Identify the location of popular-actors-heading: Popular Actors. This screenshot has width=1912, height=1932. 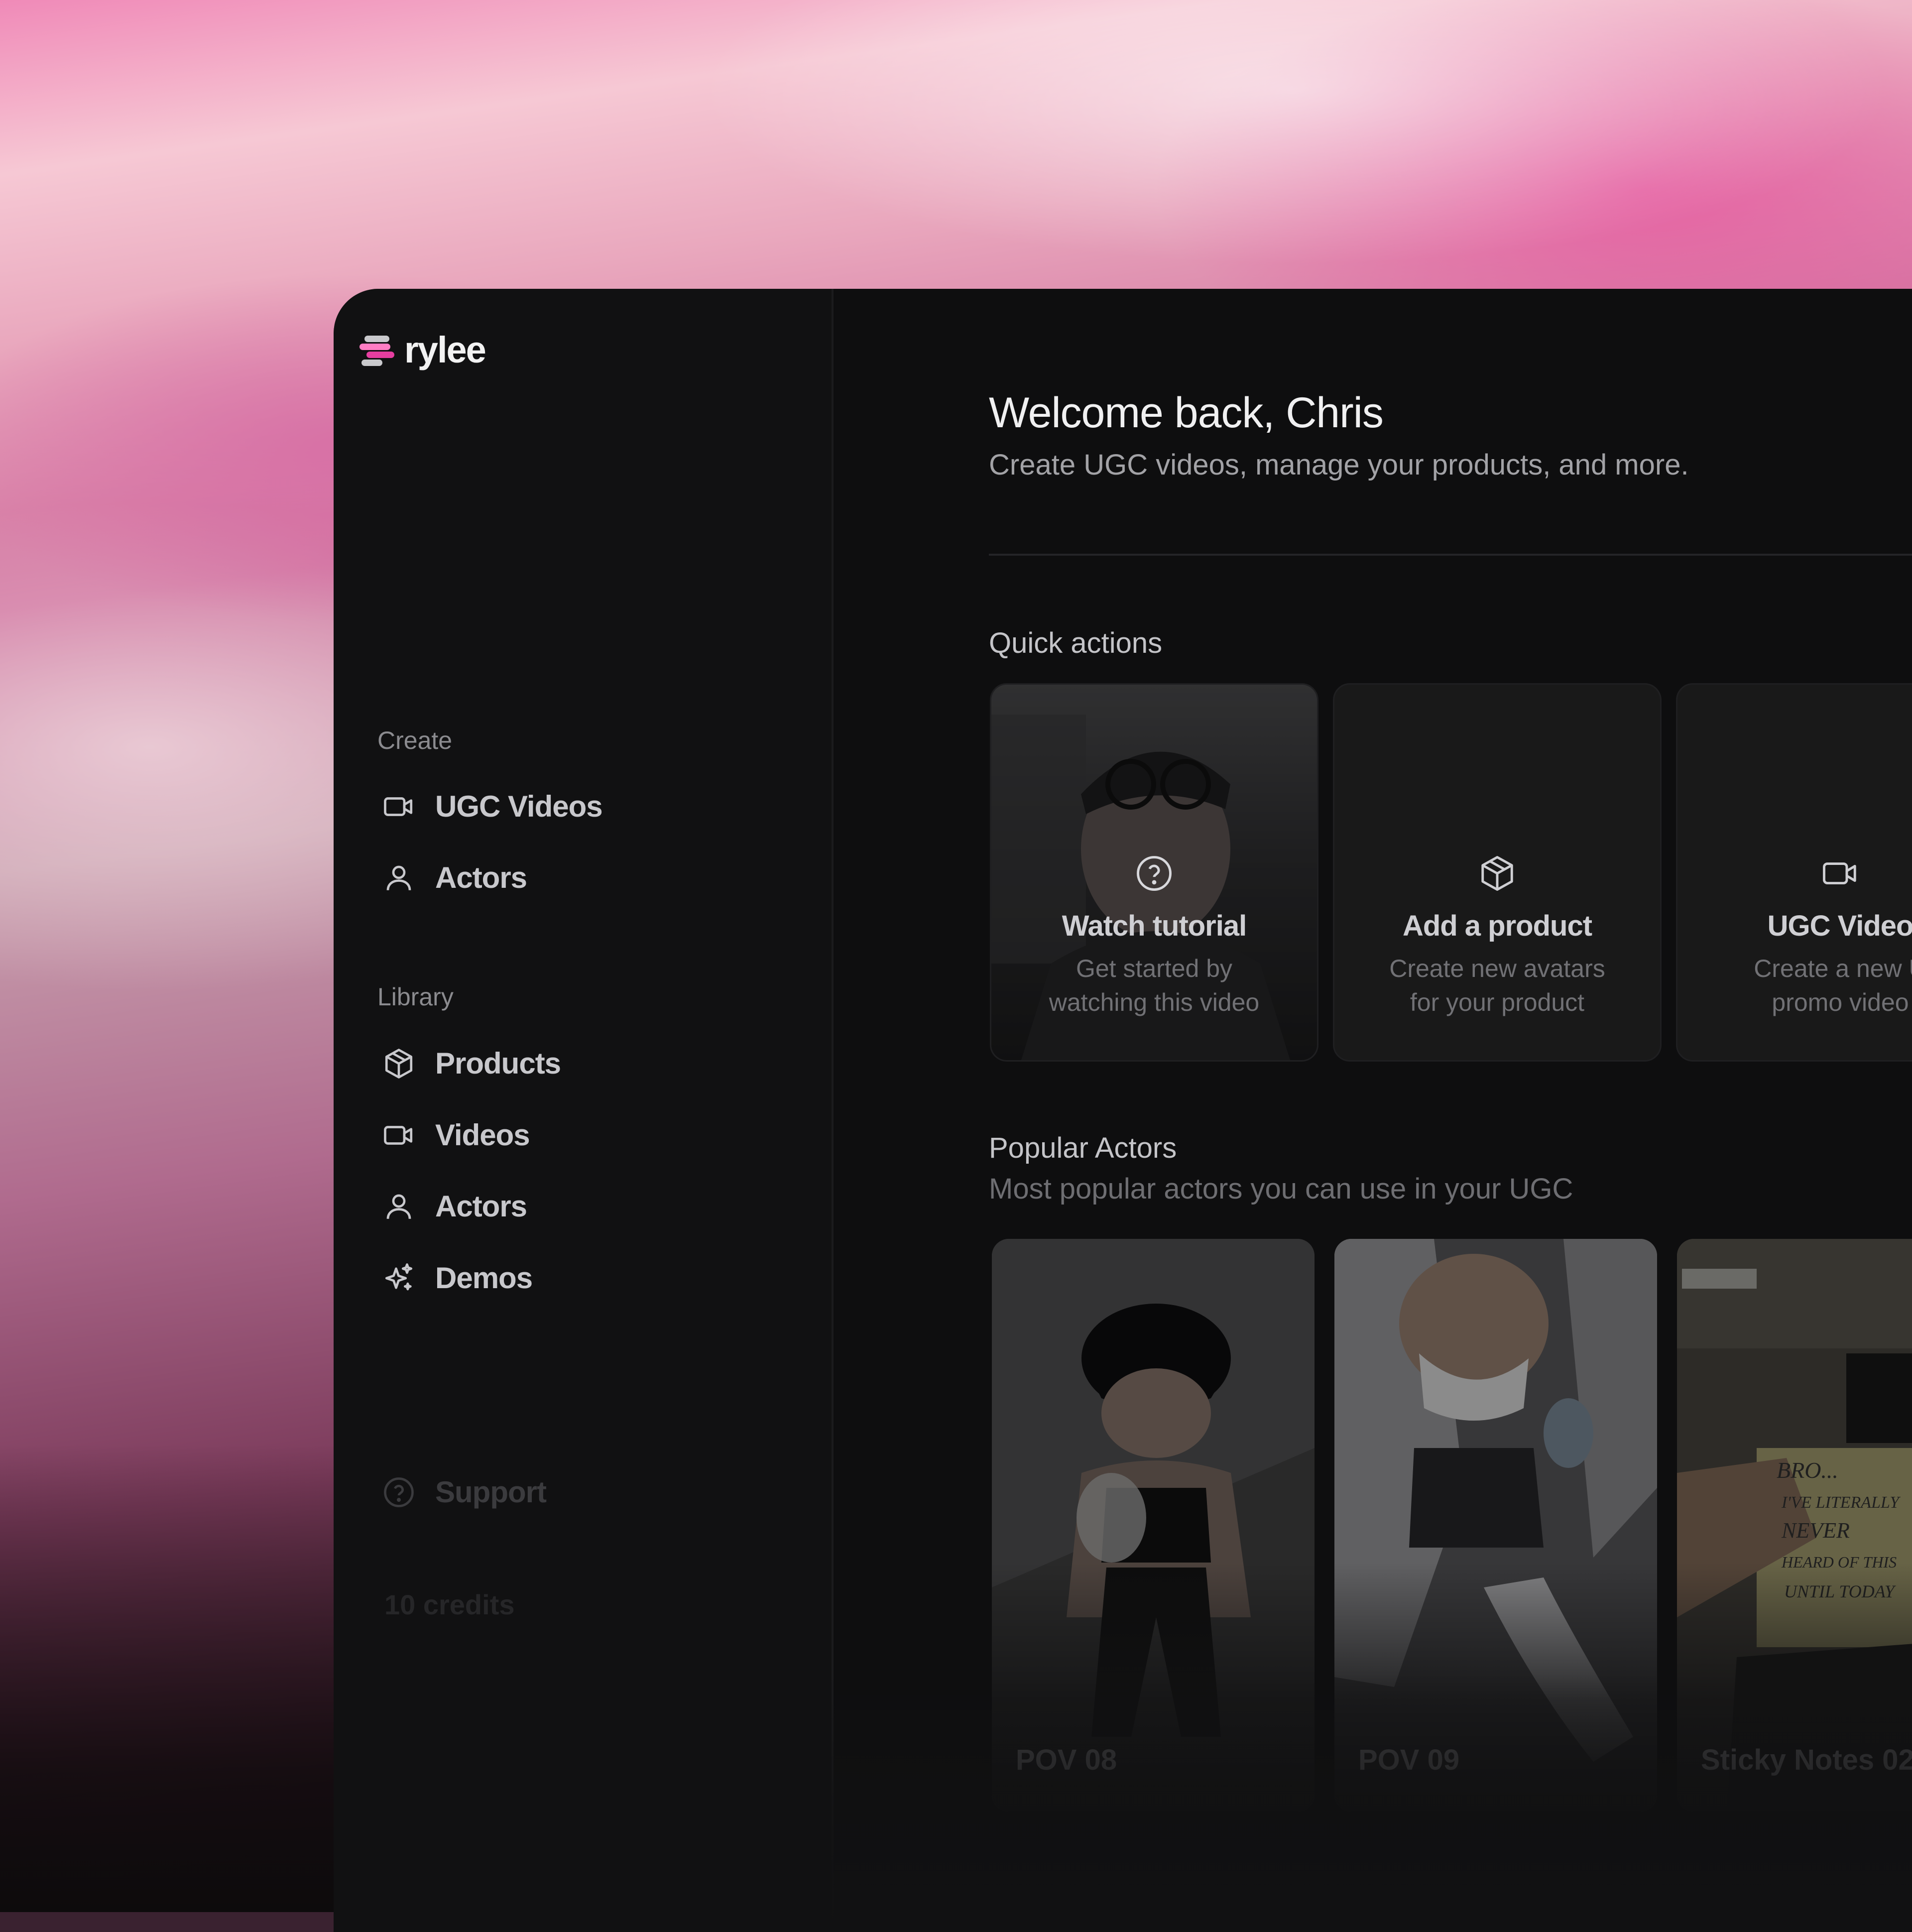
(1083, 1148).